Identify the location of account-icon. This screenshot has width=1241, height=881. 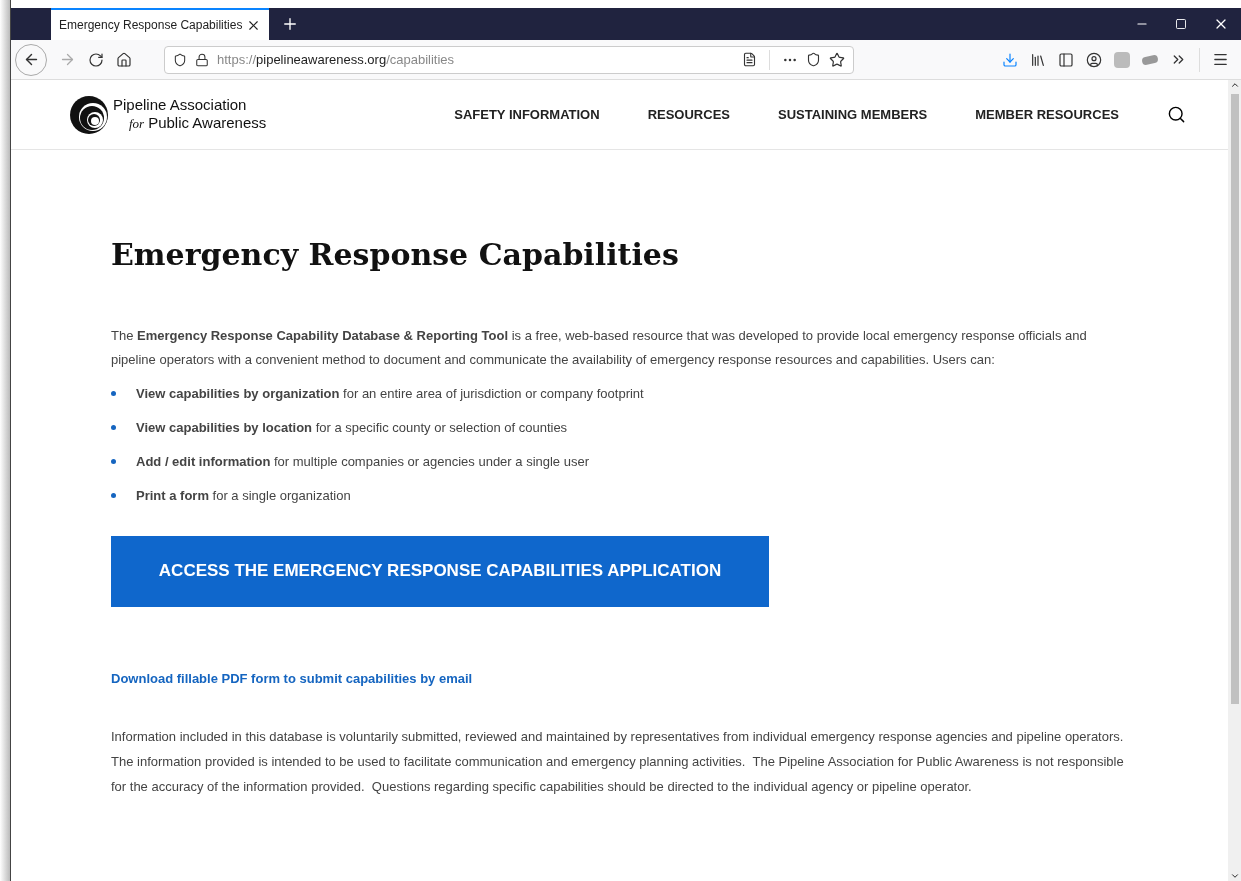
(1094, 59).